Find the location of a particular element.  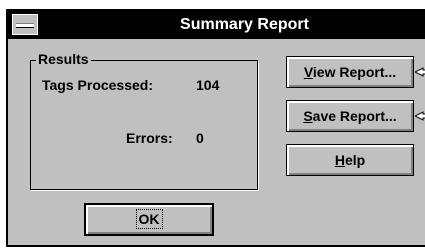

help-button: Help is located at coordinates (350, 160).